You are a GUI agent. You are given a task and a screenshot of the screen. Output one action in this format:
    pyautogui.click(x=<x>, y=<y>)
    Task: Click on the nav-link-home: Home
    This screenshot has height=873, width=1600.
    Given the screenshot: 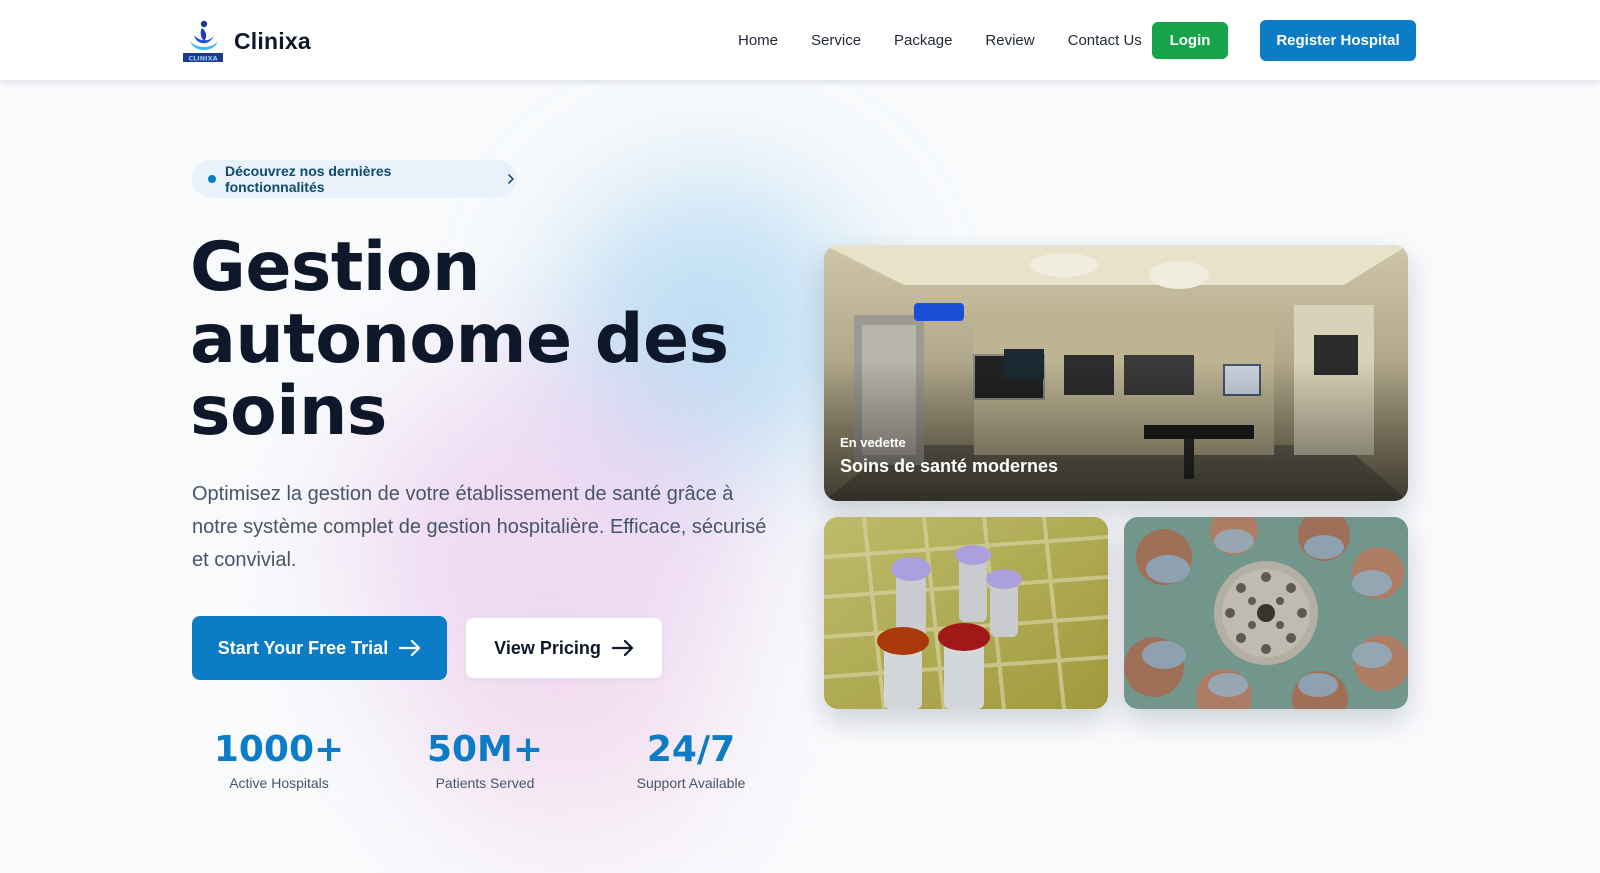 What is the action you would take?
    pyautogui.click(x=758, y=40)
    